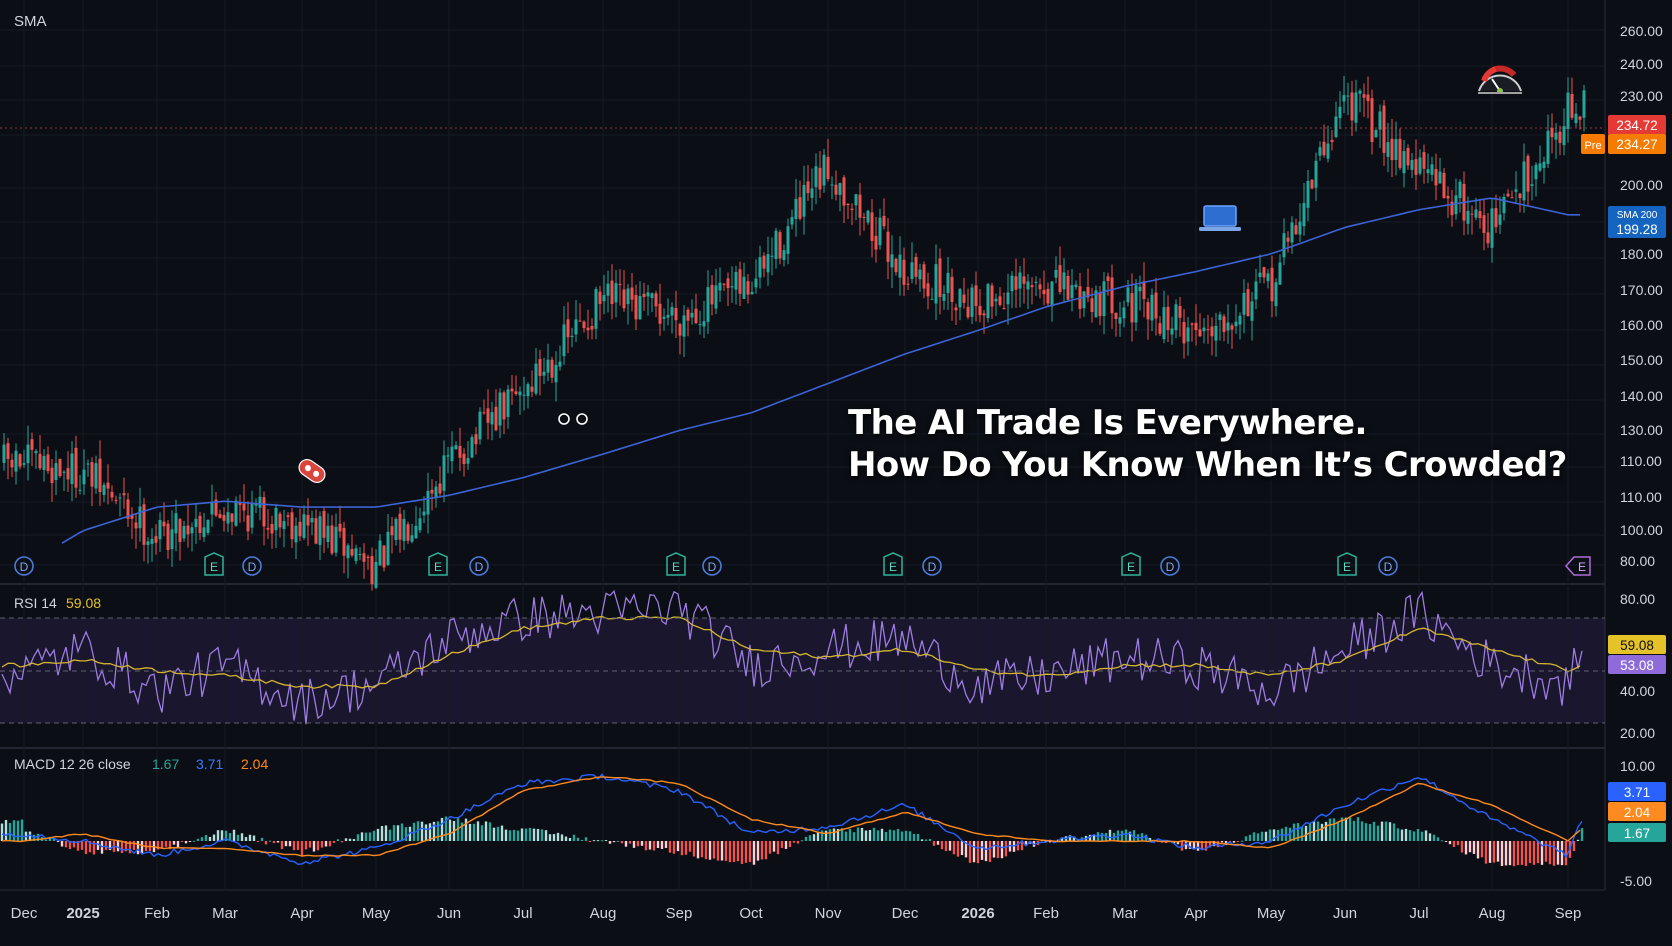 The height and width of the screenshot is (946, 1672). Describe the element at coordinates (1637, 215) in the screenshot. I see `svg-text: SMA 200` at that location.